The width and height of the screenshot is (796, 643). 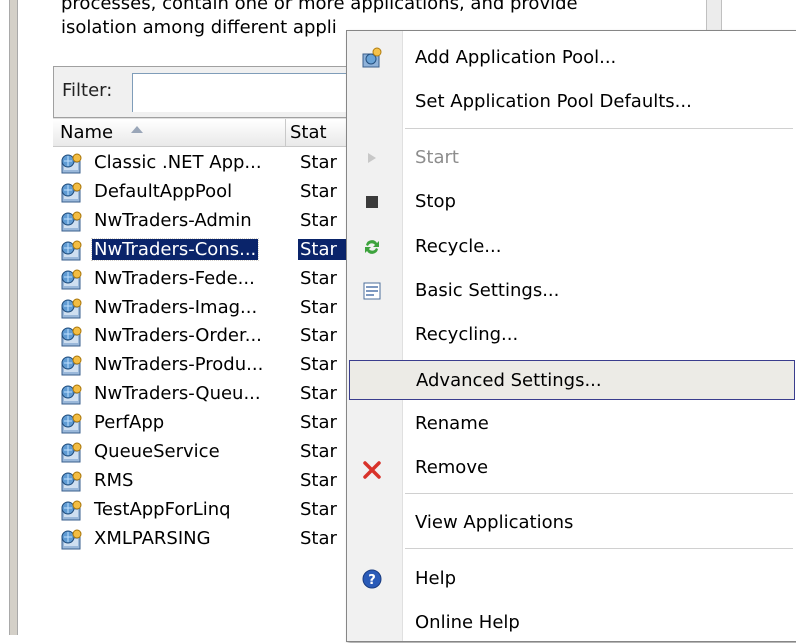 What do you see at coordinates (494, 522) in the screenshot?
I see `menu-label: View Applications` at bounding box center [494, 522].